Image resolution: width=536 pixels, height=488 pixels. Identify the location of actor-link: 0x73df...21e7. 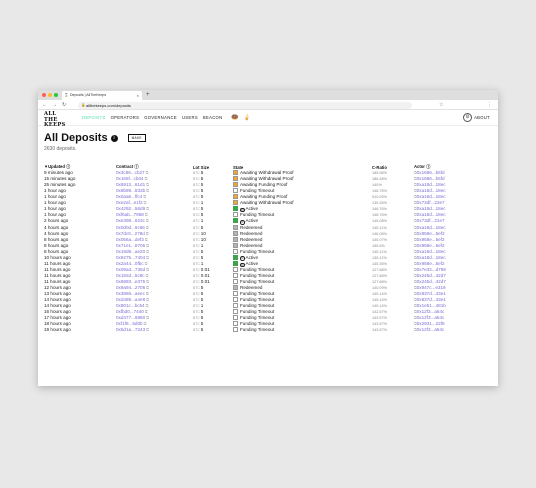
(431, 220).